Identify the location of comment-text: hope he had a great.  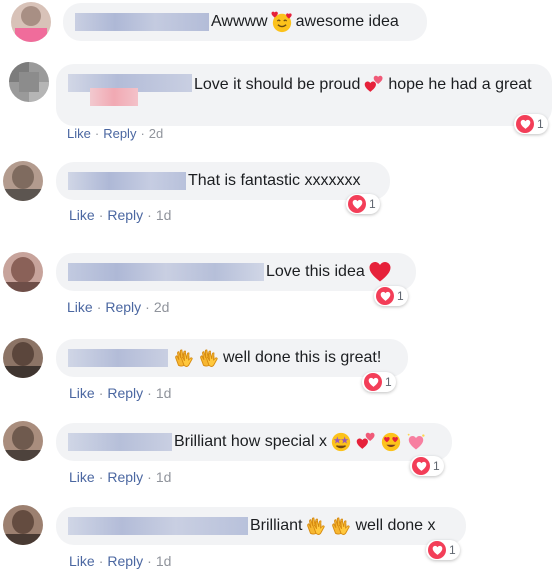
(460, 84).